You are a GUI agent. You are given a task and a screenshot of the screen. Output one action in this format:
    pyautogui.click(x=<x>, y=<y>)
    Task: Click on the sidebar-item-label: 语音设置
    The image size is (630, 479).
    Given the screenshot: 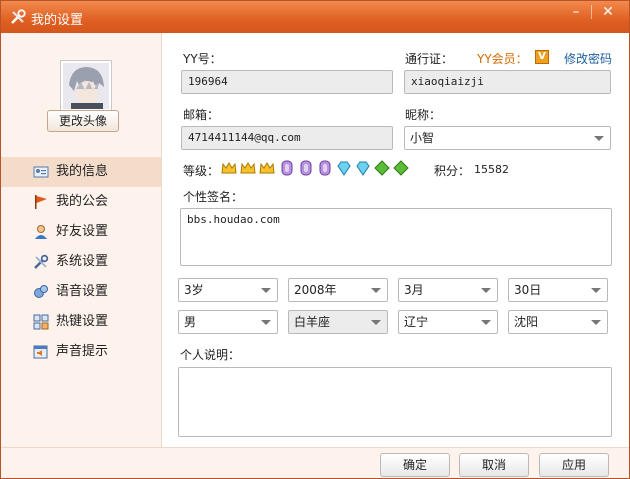 What is the action you would take?
    pyautogui.click(x=82, y=291)
    